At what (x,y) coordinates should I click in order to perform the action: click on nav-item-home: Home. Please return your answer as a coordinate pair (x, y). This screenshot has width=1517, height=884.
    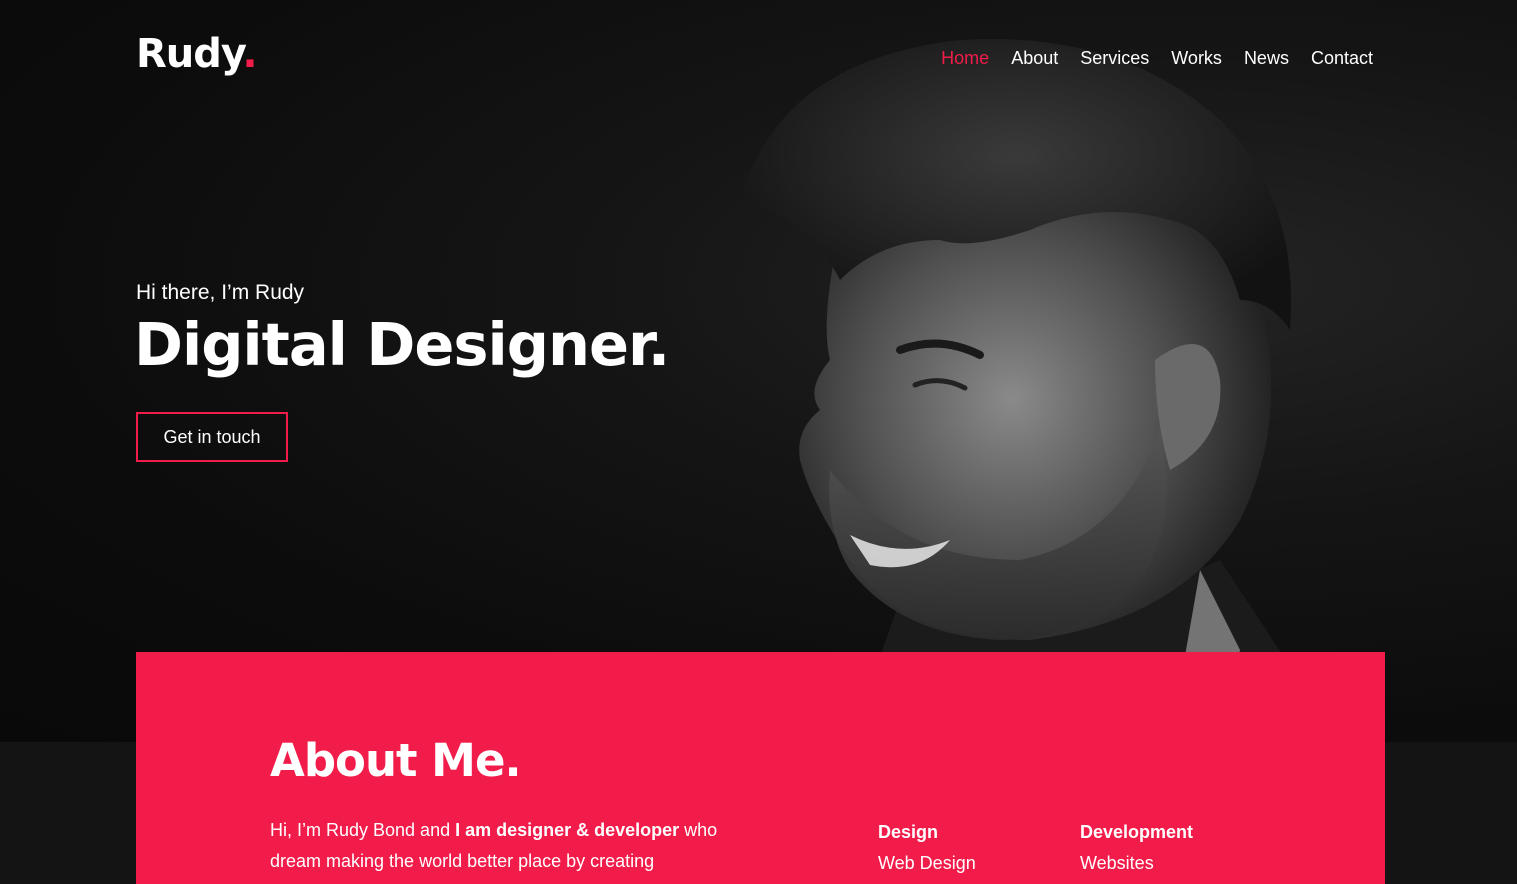
    Looking at the image, I should click on (965, 58).